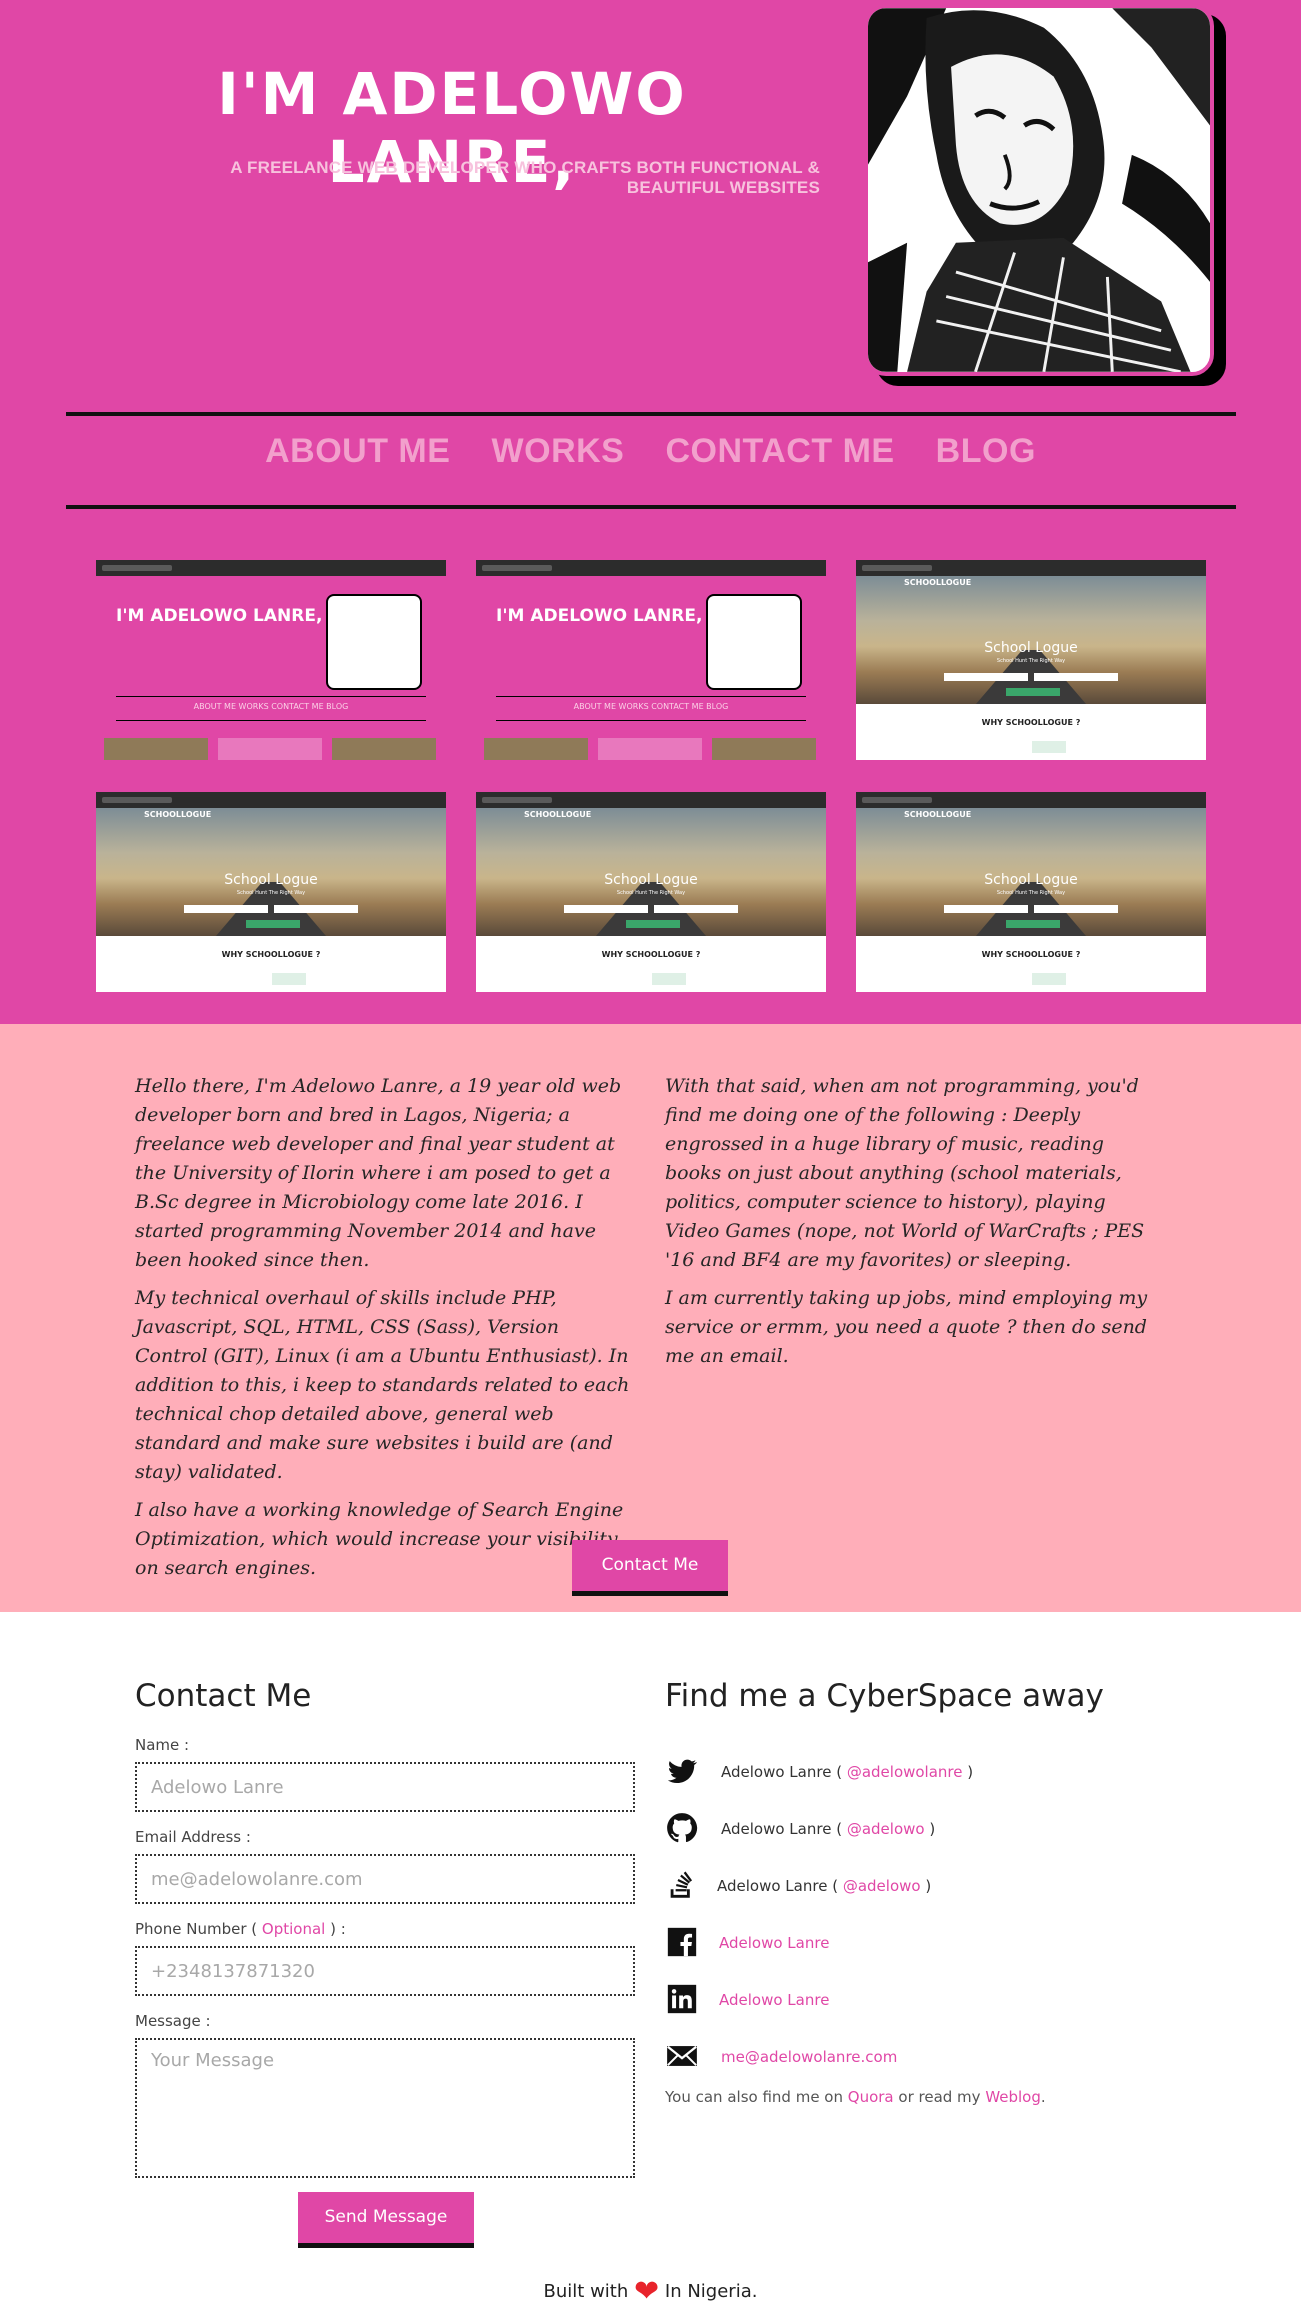 The height and width of the screenshot is (2307, 1301). I want to click on nav-divider-bottom, so click(651, 507).